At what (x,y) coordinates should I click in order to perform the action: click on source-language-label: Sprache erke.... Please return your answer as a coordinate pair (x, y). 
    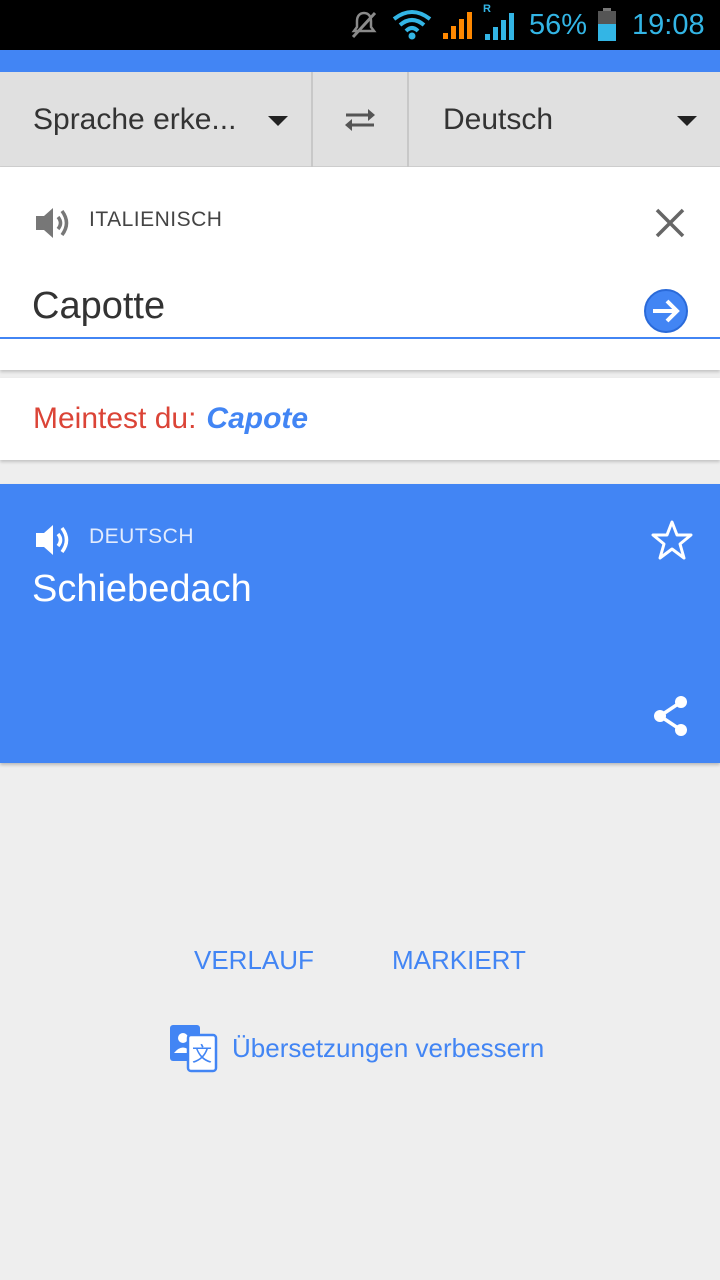
    Looking at the image, I should click on (135, 119).